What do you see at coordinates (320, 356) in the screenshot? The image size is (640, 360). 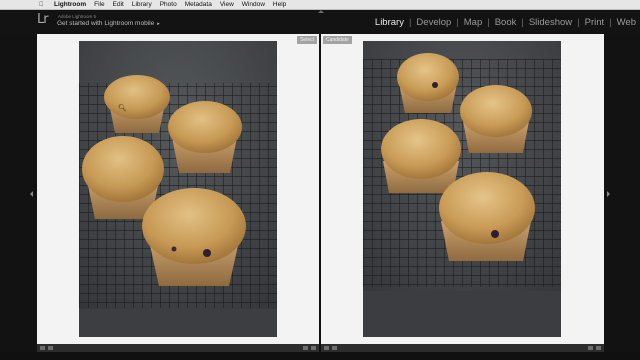 I see `filmstrip-edge` at bounding box center [320, 356].